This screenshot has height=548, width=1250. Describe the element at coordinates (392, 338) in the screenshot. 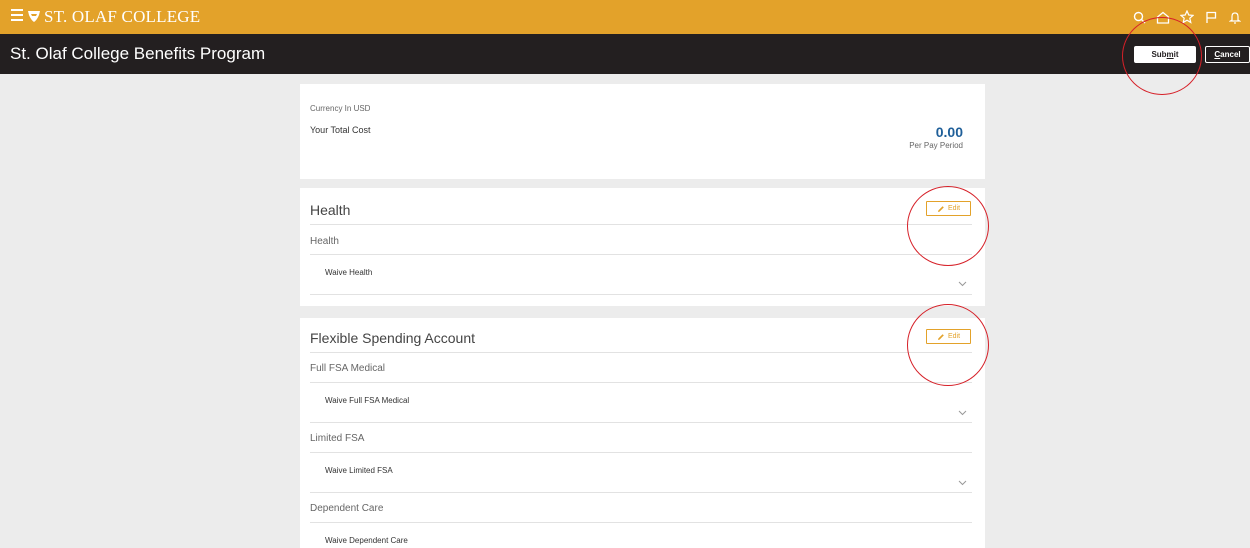

I see `fsa-section-title: Flexible Spending Account` at that location.